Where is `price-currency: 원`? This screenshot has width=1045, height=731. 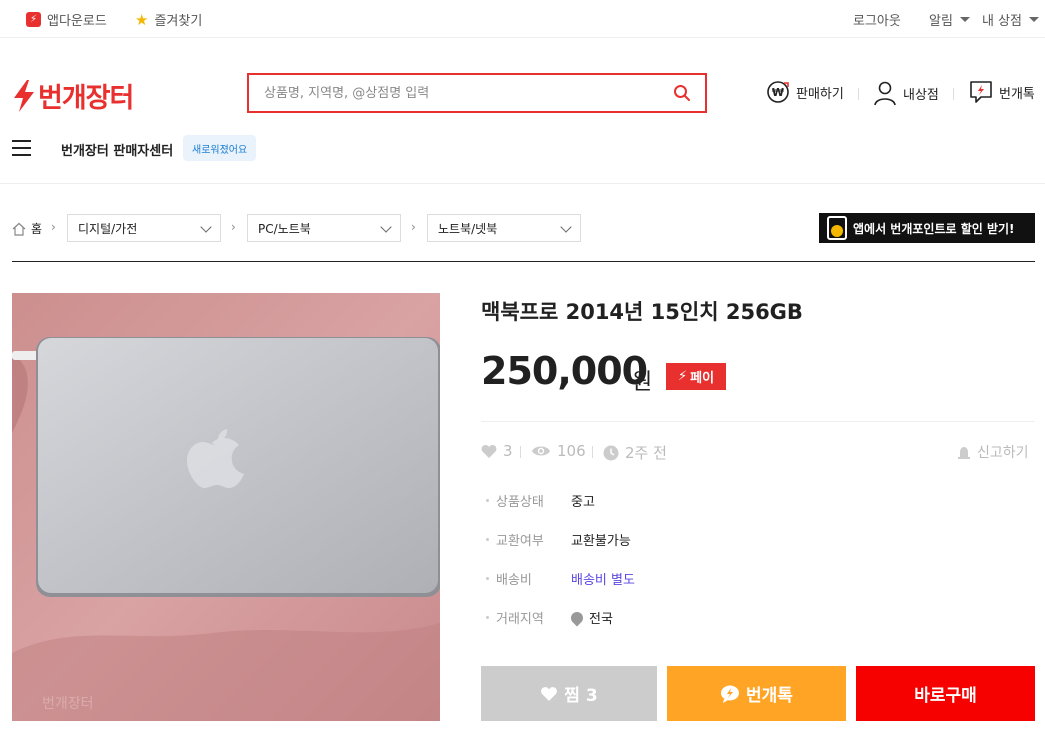
price-currency: 원 is located at coordinates (642, 382).